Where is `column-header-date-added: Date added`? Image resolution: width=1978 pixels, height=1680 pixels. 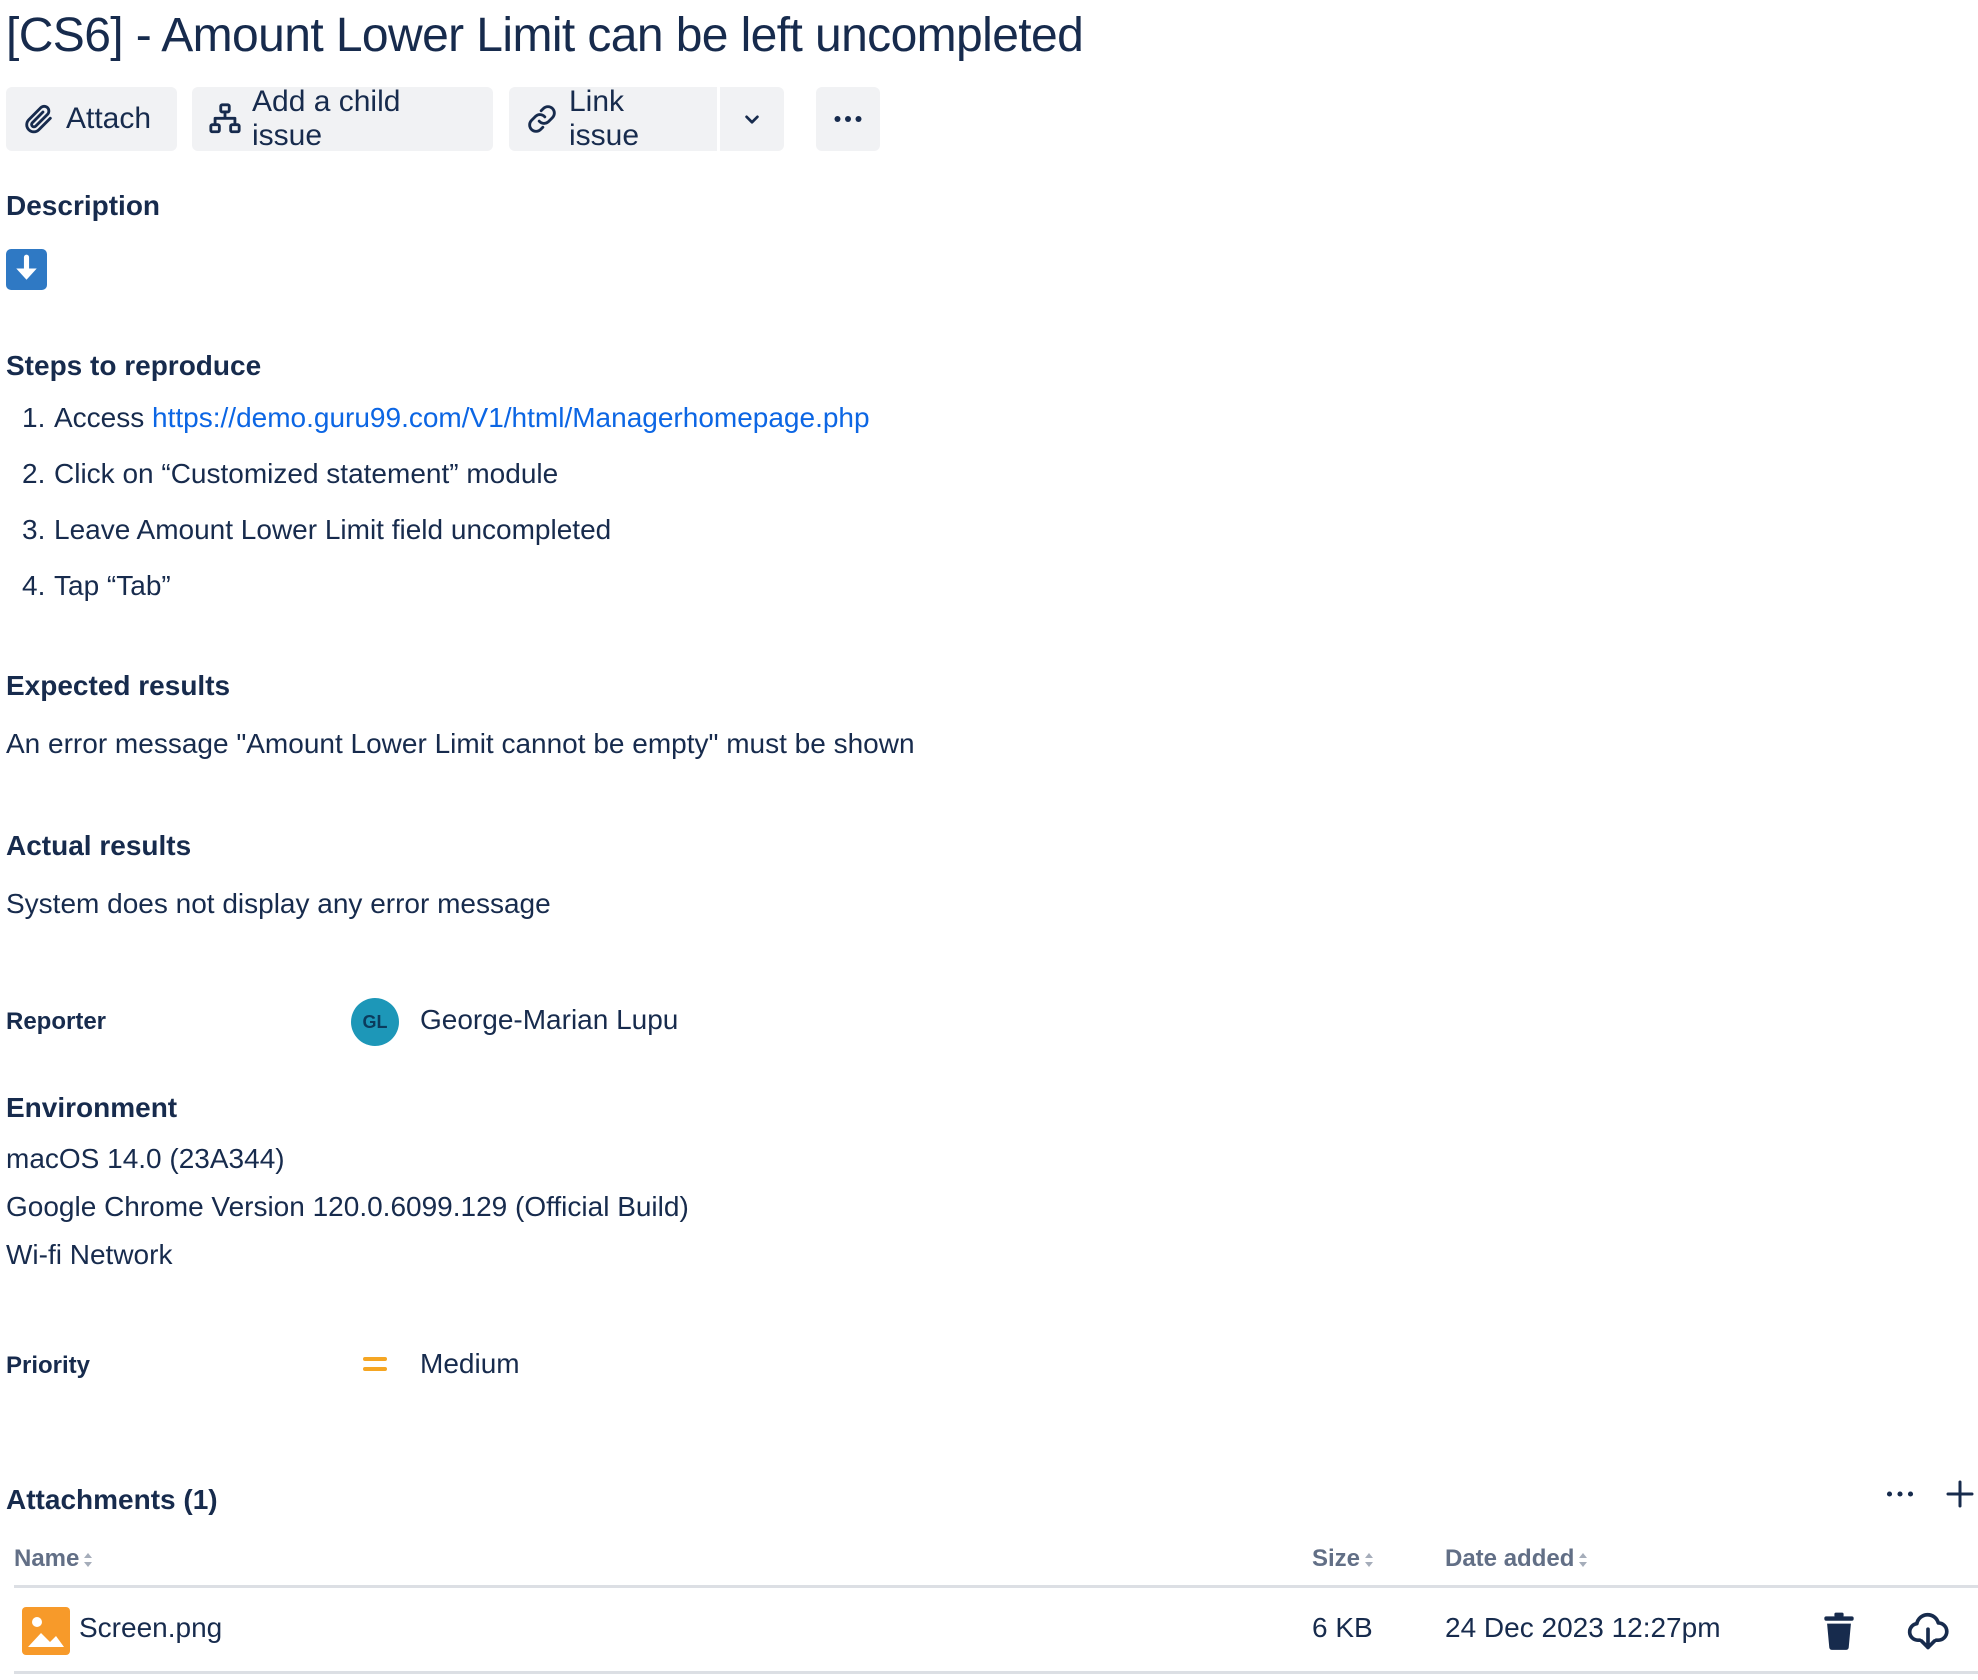
column-header-date-added: Date added is located at coordinates (1516, 1559).